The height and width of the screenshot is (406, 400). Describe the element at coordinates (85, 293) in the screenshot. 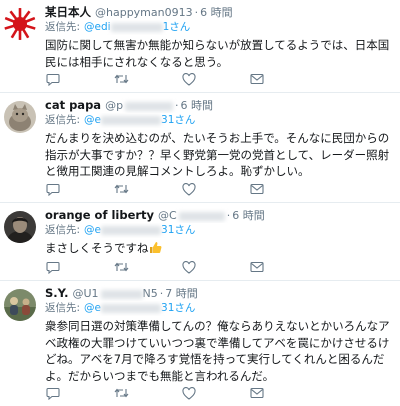

I see `user-handle: @U1` at that location.